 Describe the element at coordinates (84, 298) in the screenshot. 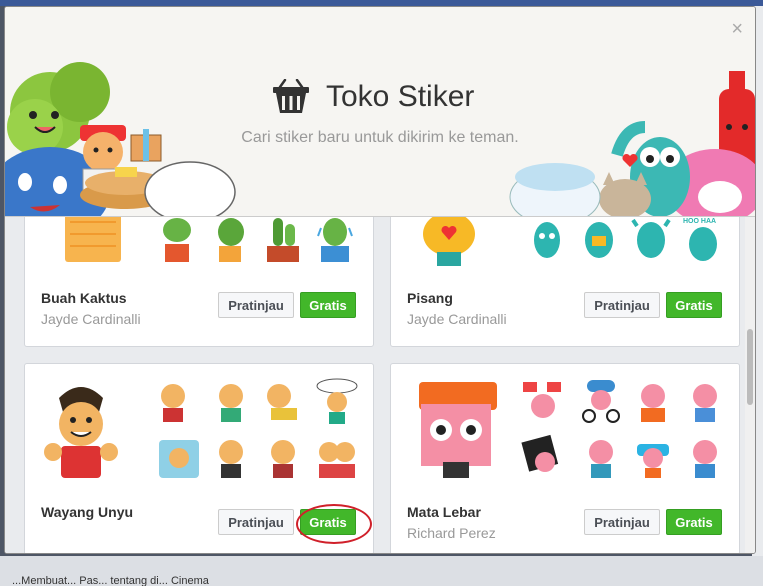

I see `sticker-pack-name: Buah Kaktus` at that location.